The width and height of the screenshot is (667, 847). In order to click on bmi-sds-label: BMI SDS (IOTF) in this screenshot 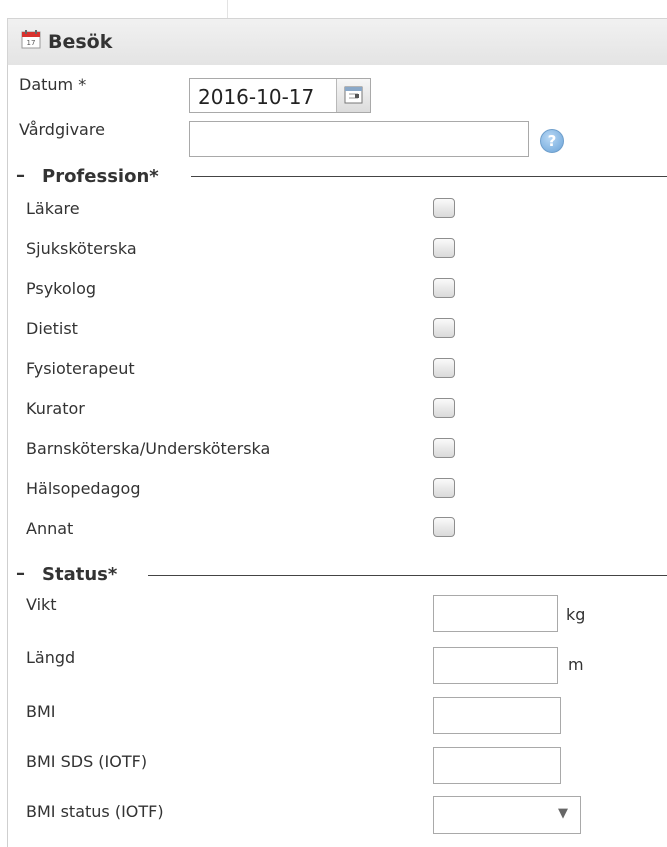, I will do `click(87, 761)`.